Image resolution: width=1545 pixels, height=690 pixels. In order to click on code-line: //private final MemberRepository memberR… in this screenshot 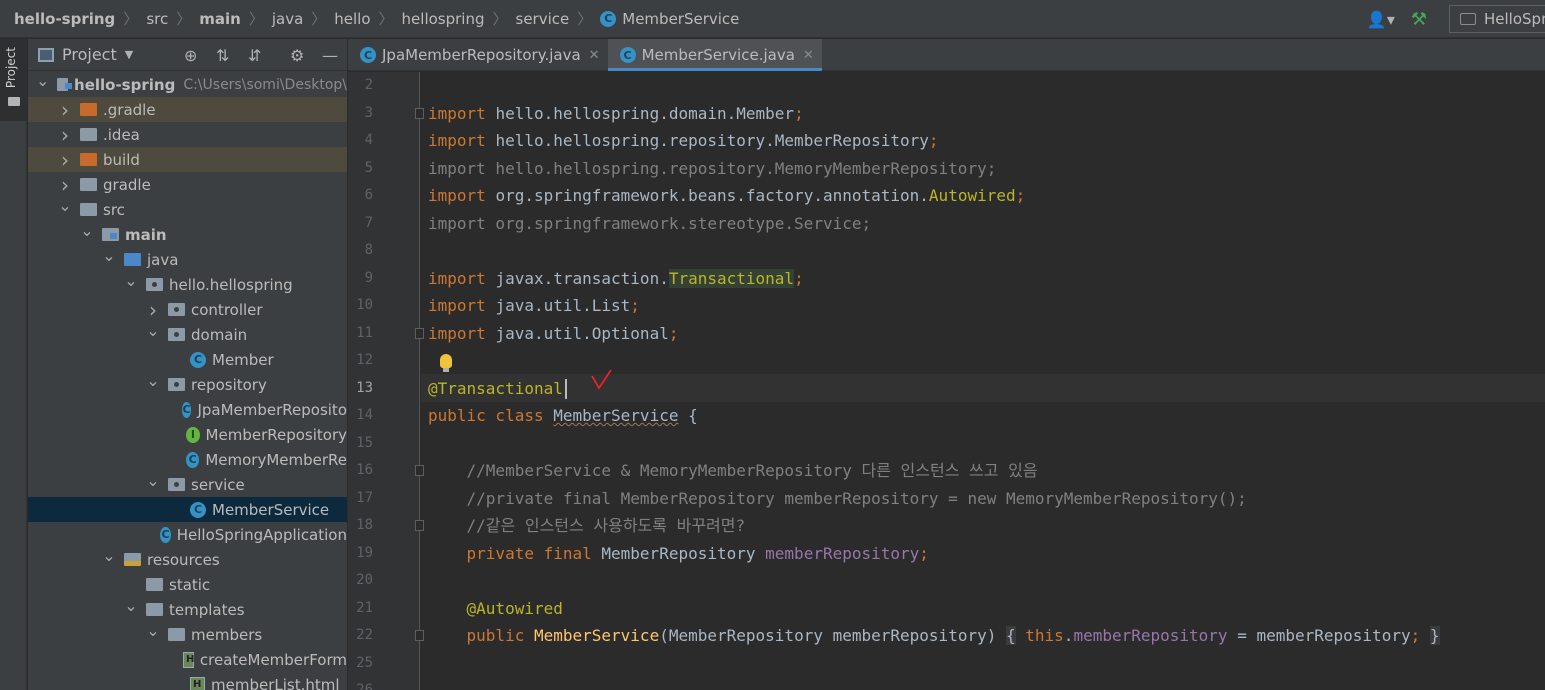, I will do `click(837, 498)`.